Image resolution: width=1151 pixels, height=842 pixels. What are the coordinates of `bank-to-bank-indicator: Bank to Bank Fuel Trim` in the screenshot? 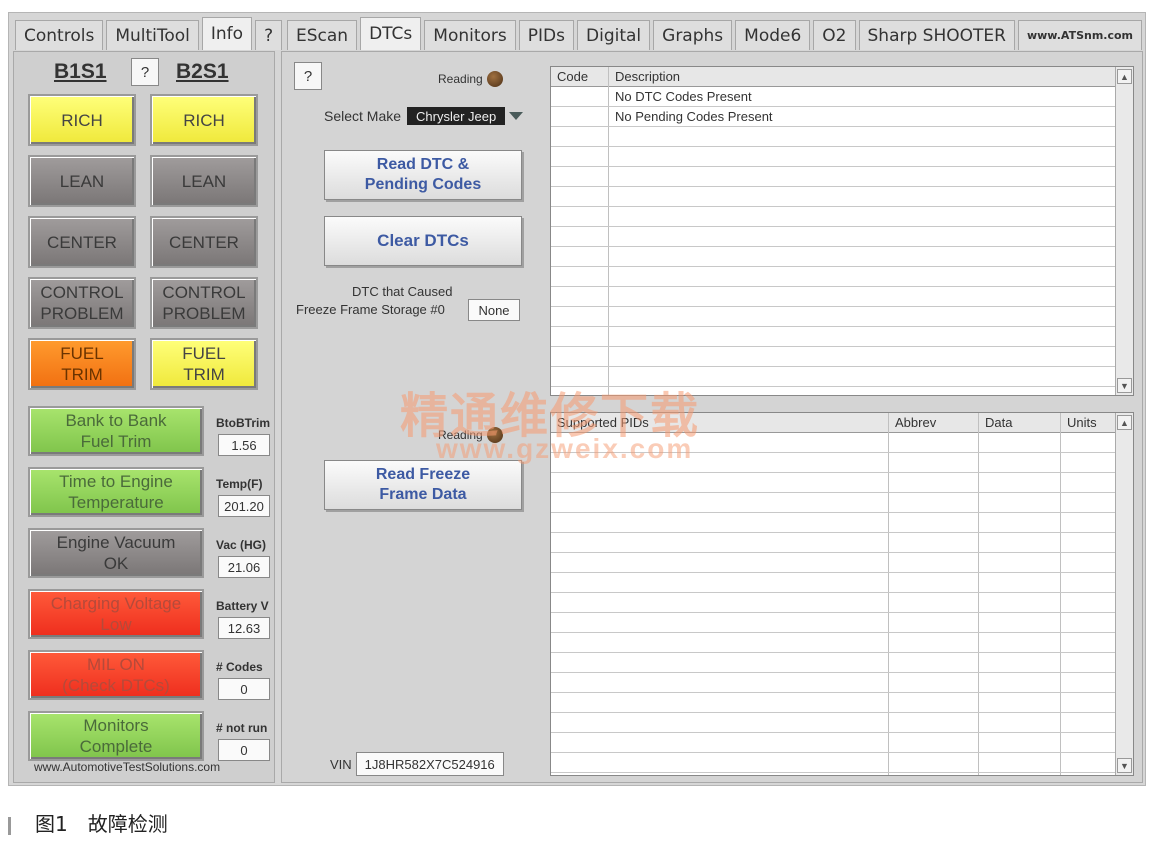 It's located at (116, 431).